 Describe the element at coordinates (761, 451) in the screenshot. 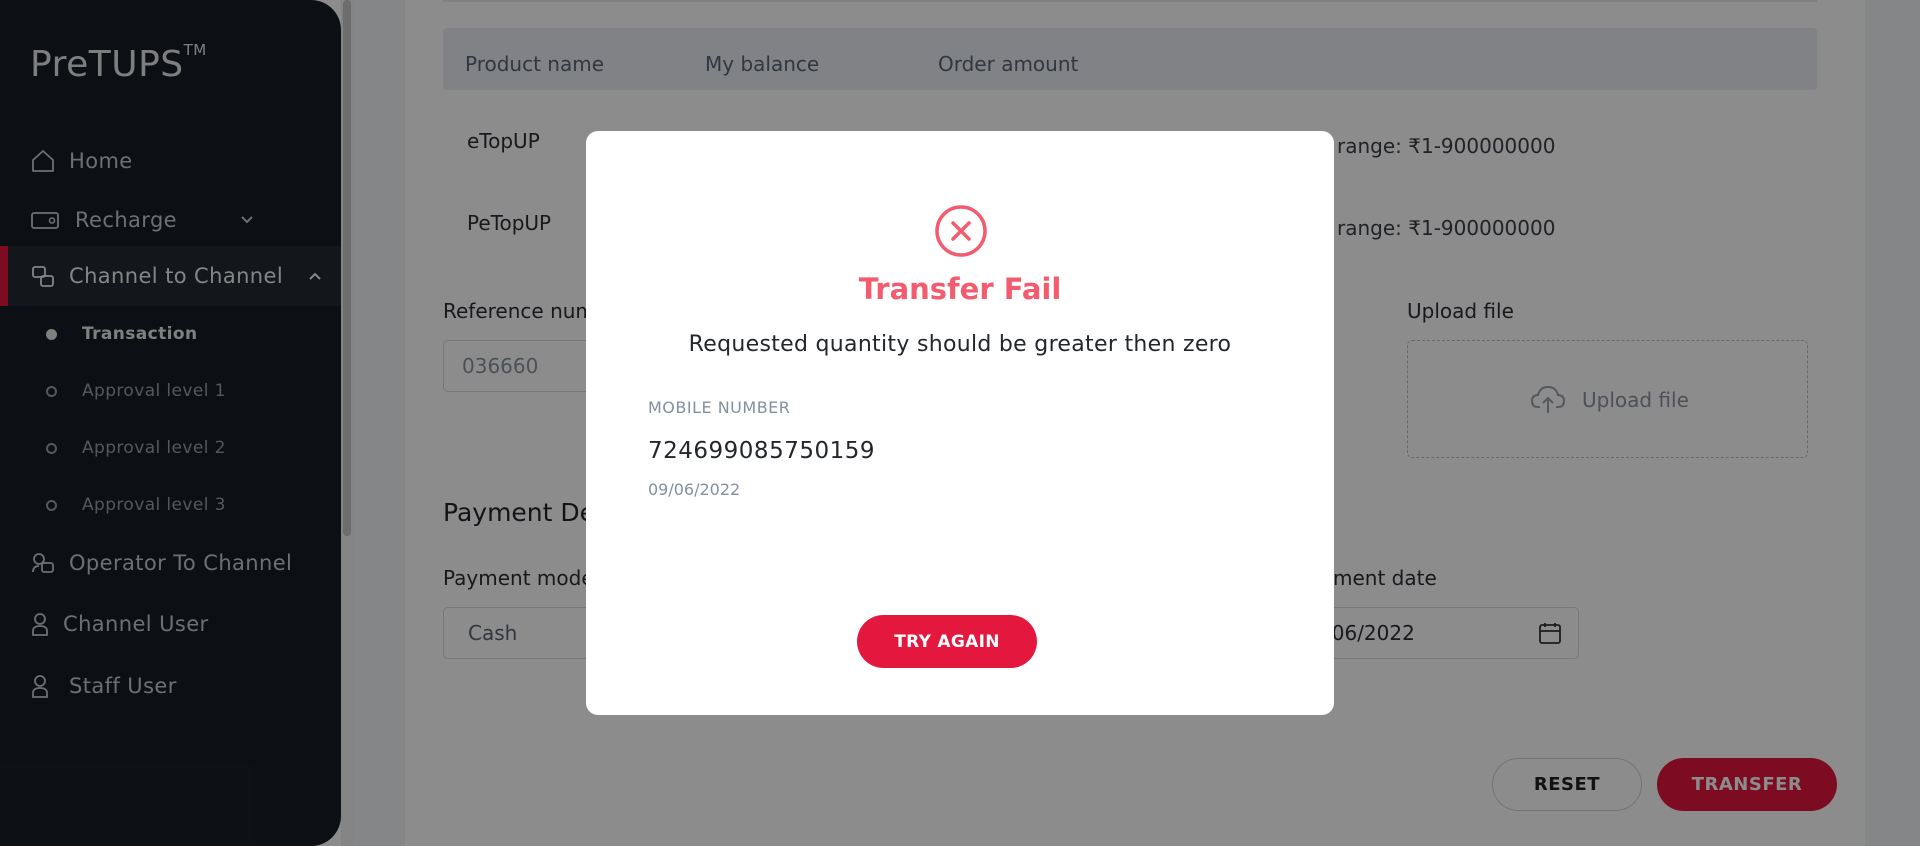

I see `mobile-number-value: 724699085750159` at that location.